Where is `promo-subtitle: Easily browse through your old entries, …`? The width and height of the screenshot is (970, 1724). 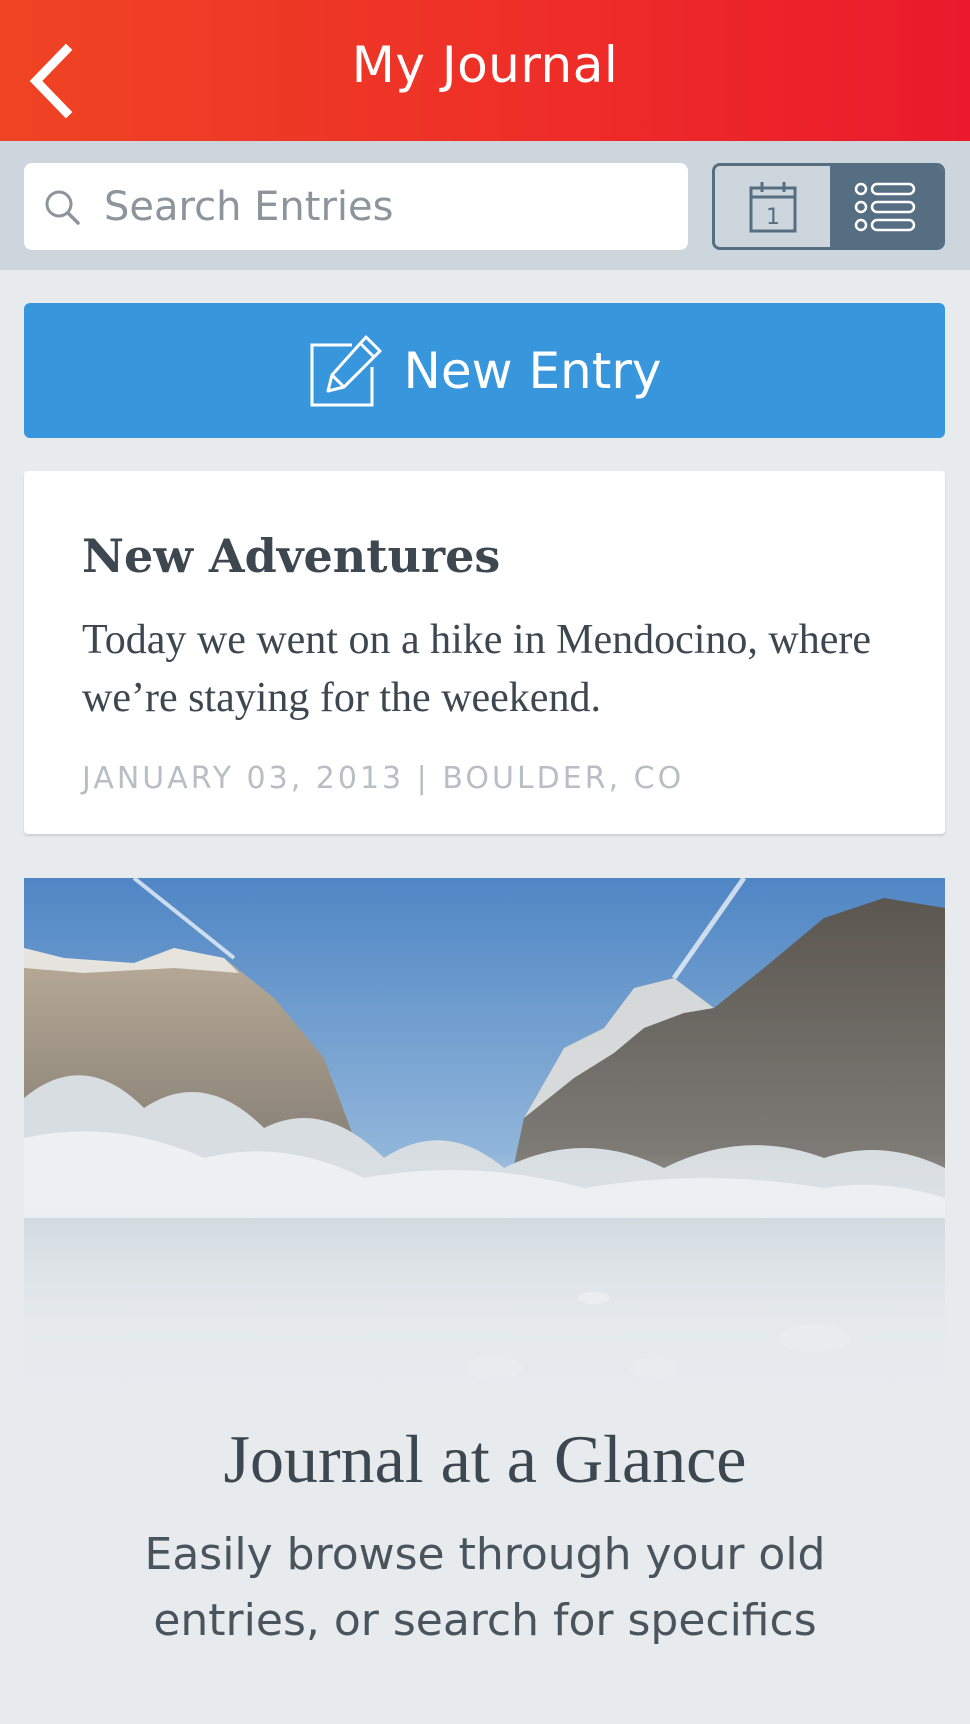
promo-subtitle: Easily browse through your old entries, … is located at coordinates (485, 1587).